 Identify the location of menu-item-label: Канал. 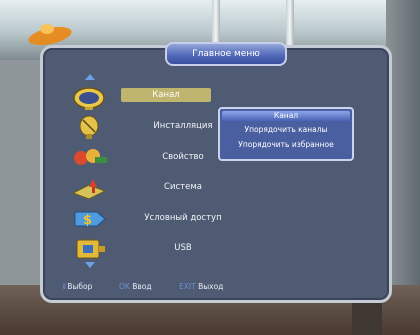
(166, 95).